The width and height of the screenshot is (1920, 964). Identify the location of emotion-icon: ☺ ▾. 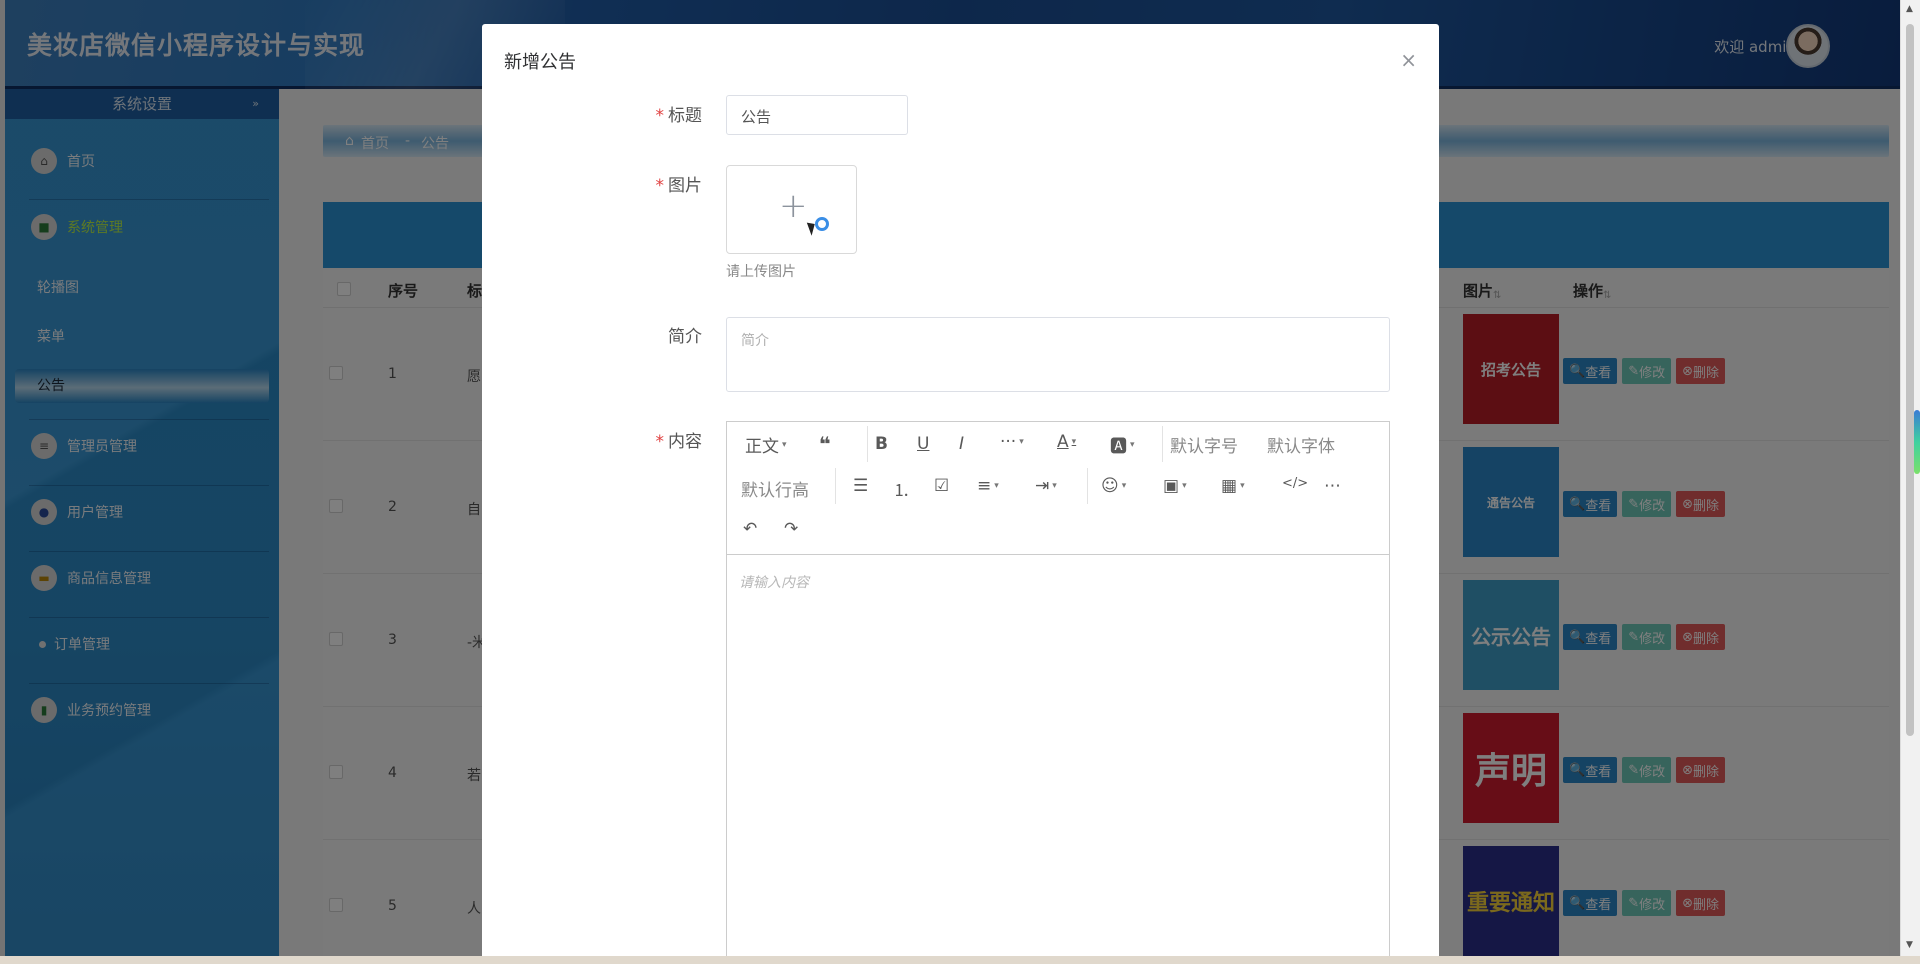
(1113, 486).